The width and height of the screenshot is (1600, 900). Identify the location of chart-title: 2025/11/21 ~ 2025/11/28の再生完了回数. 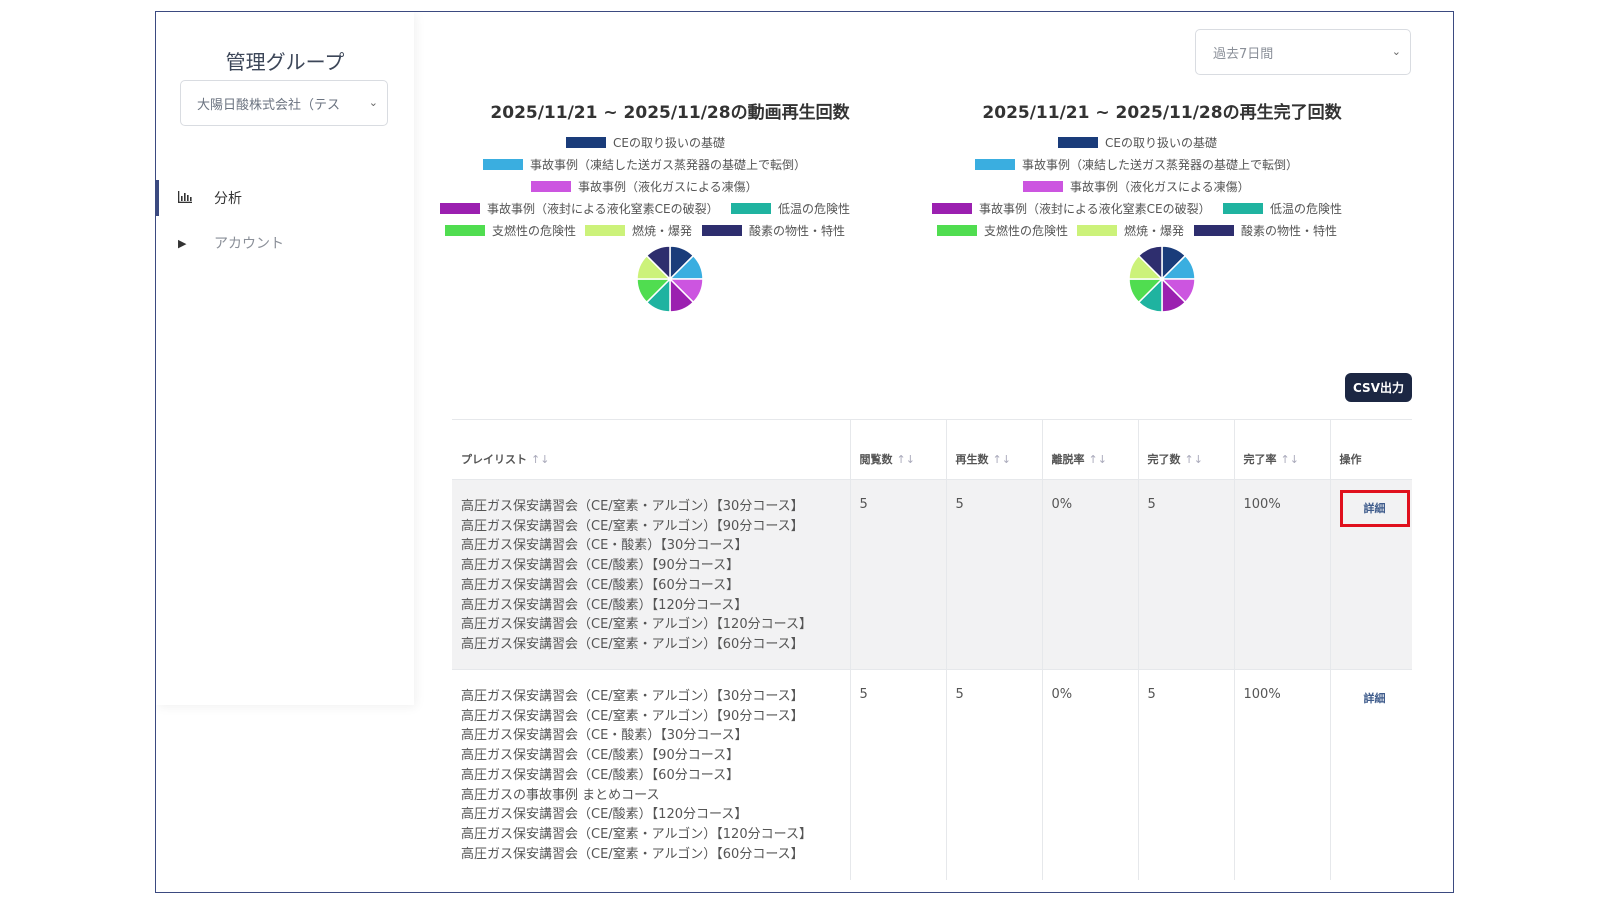
(1162, 113).